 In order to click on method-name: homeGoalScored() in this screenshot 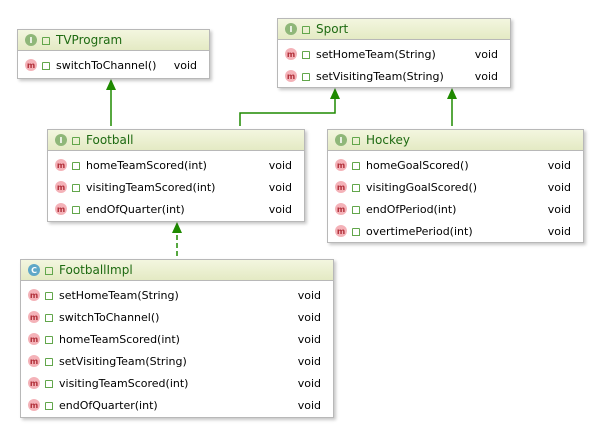, I will do `click(417, 165)`.